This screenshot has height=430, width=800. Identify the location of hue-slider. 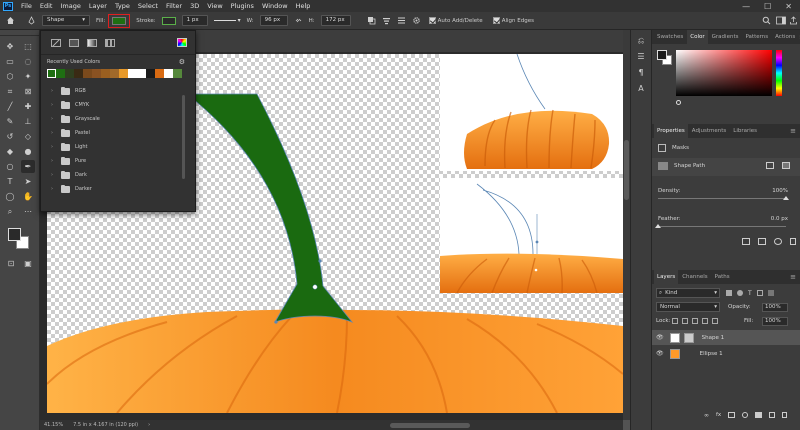
(779, 73).